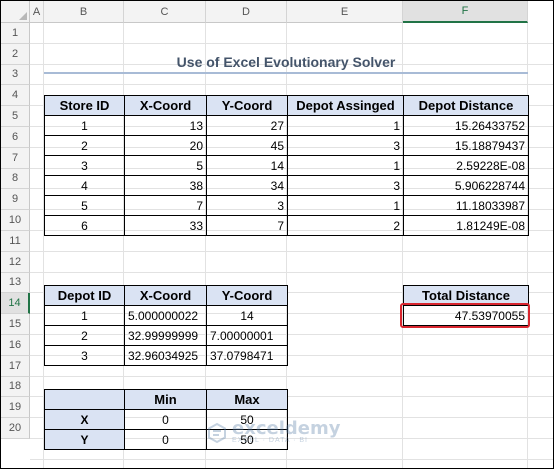 The width and height of the screenshot is (554, 469). Describe the element at coordinates (247, 335) in the screenshot. I see `cell: 7.00000001` at that location.